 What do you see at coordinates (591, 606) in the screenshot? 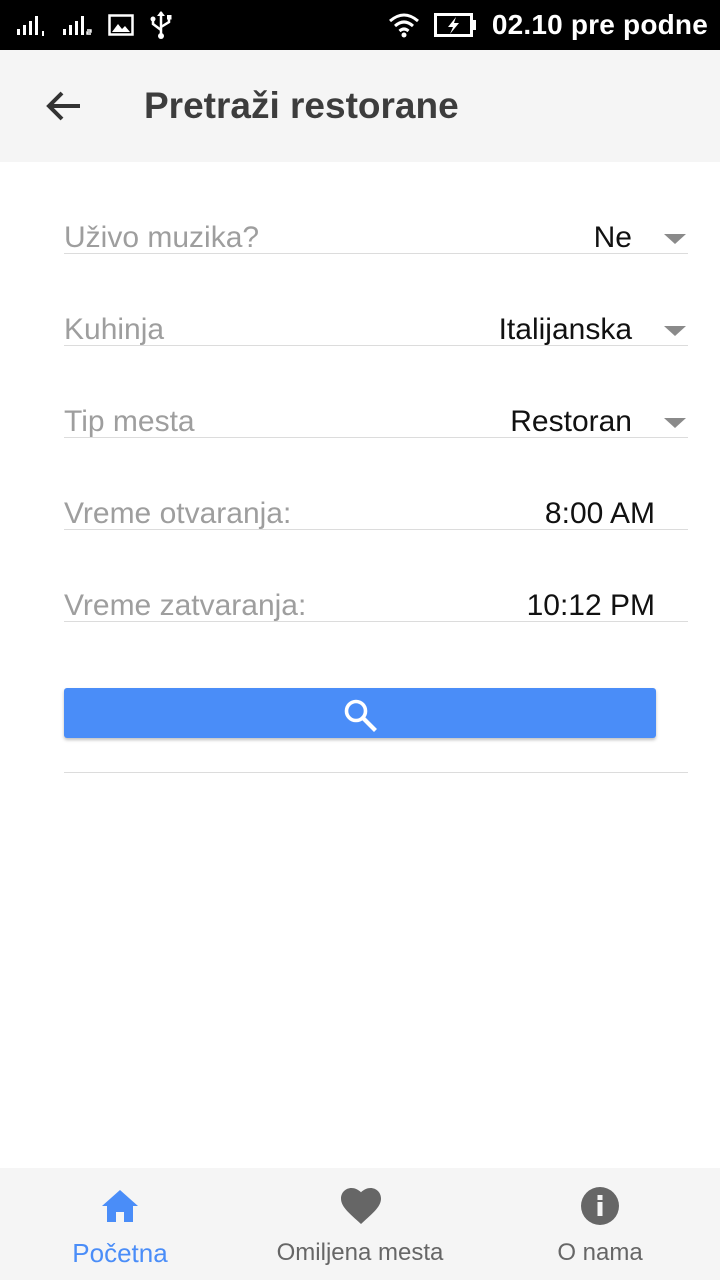
I see `closing-time-picker: 10:12 PM` at bounding box center [591, 606].